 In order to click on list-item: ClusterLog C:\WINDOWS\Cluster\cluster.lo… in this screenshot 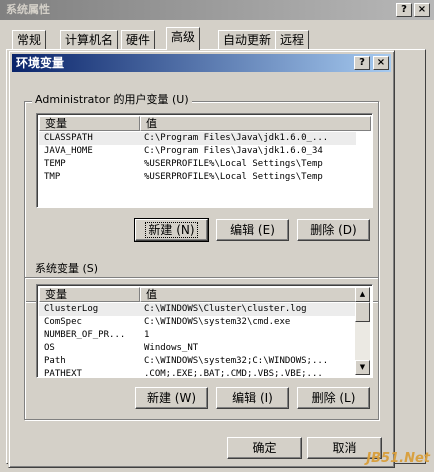, I will do `click(197, 309)`.